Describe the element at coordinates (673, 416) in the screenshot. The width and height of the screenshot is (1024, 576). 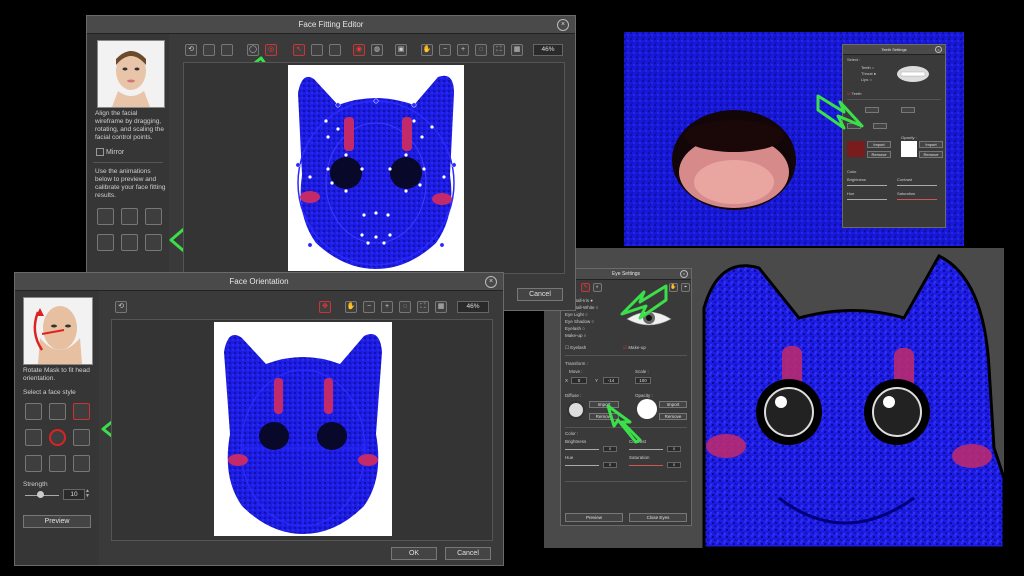
I see `opacity-remove-button: Remove` at that location.